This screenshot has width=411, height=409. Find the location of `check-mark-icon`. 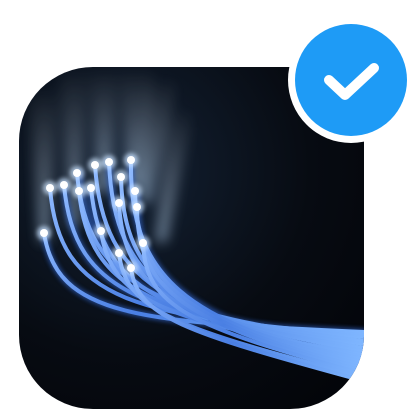

check-mark-icon is located at coordinates (351, 81).